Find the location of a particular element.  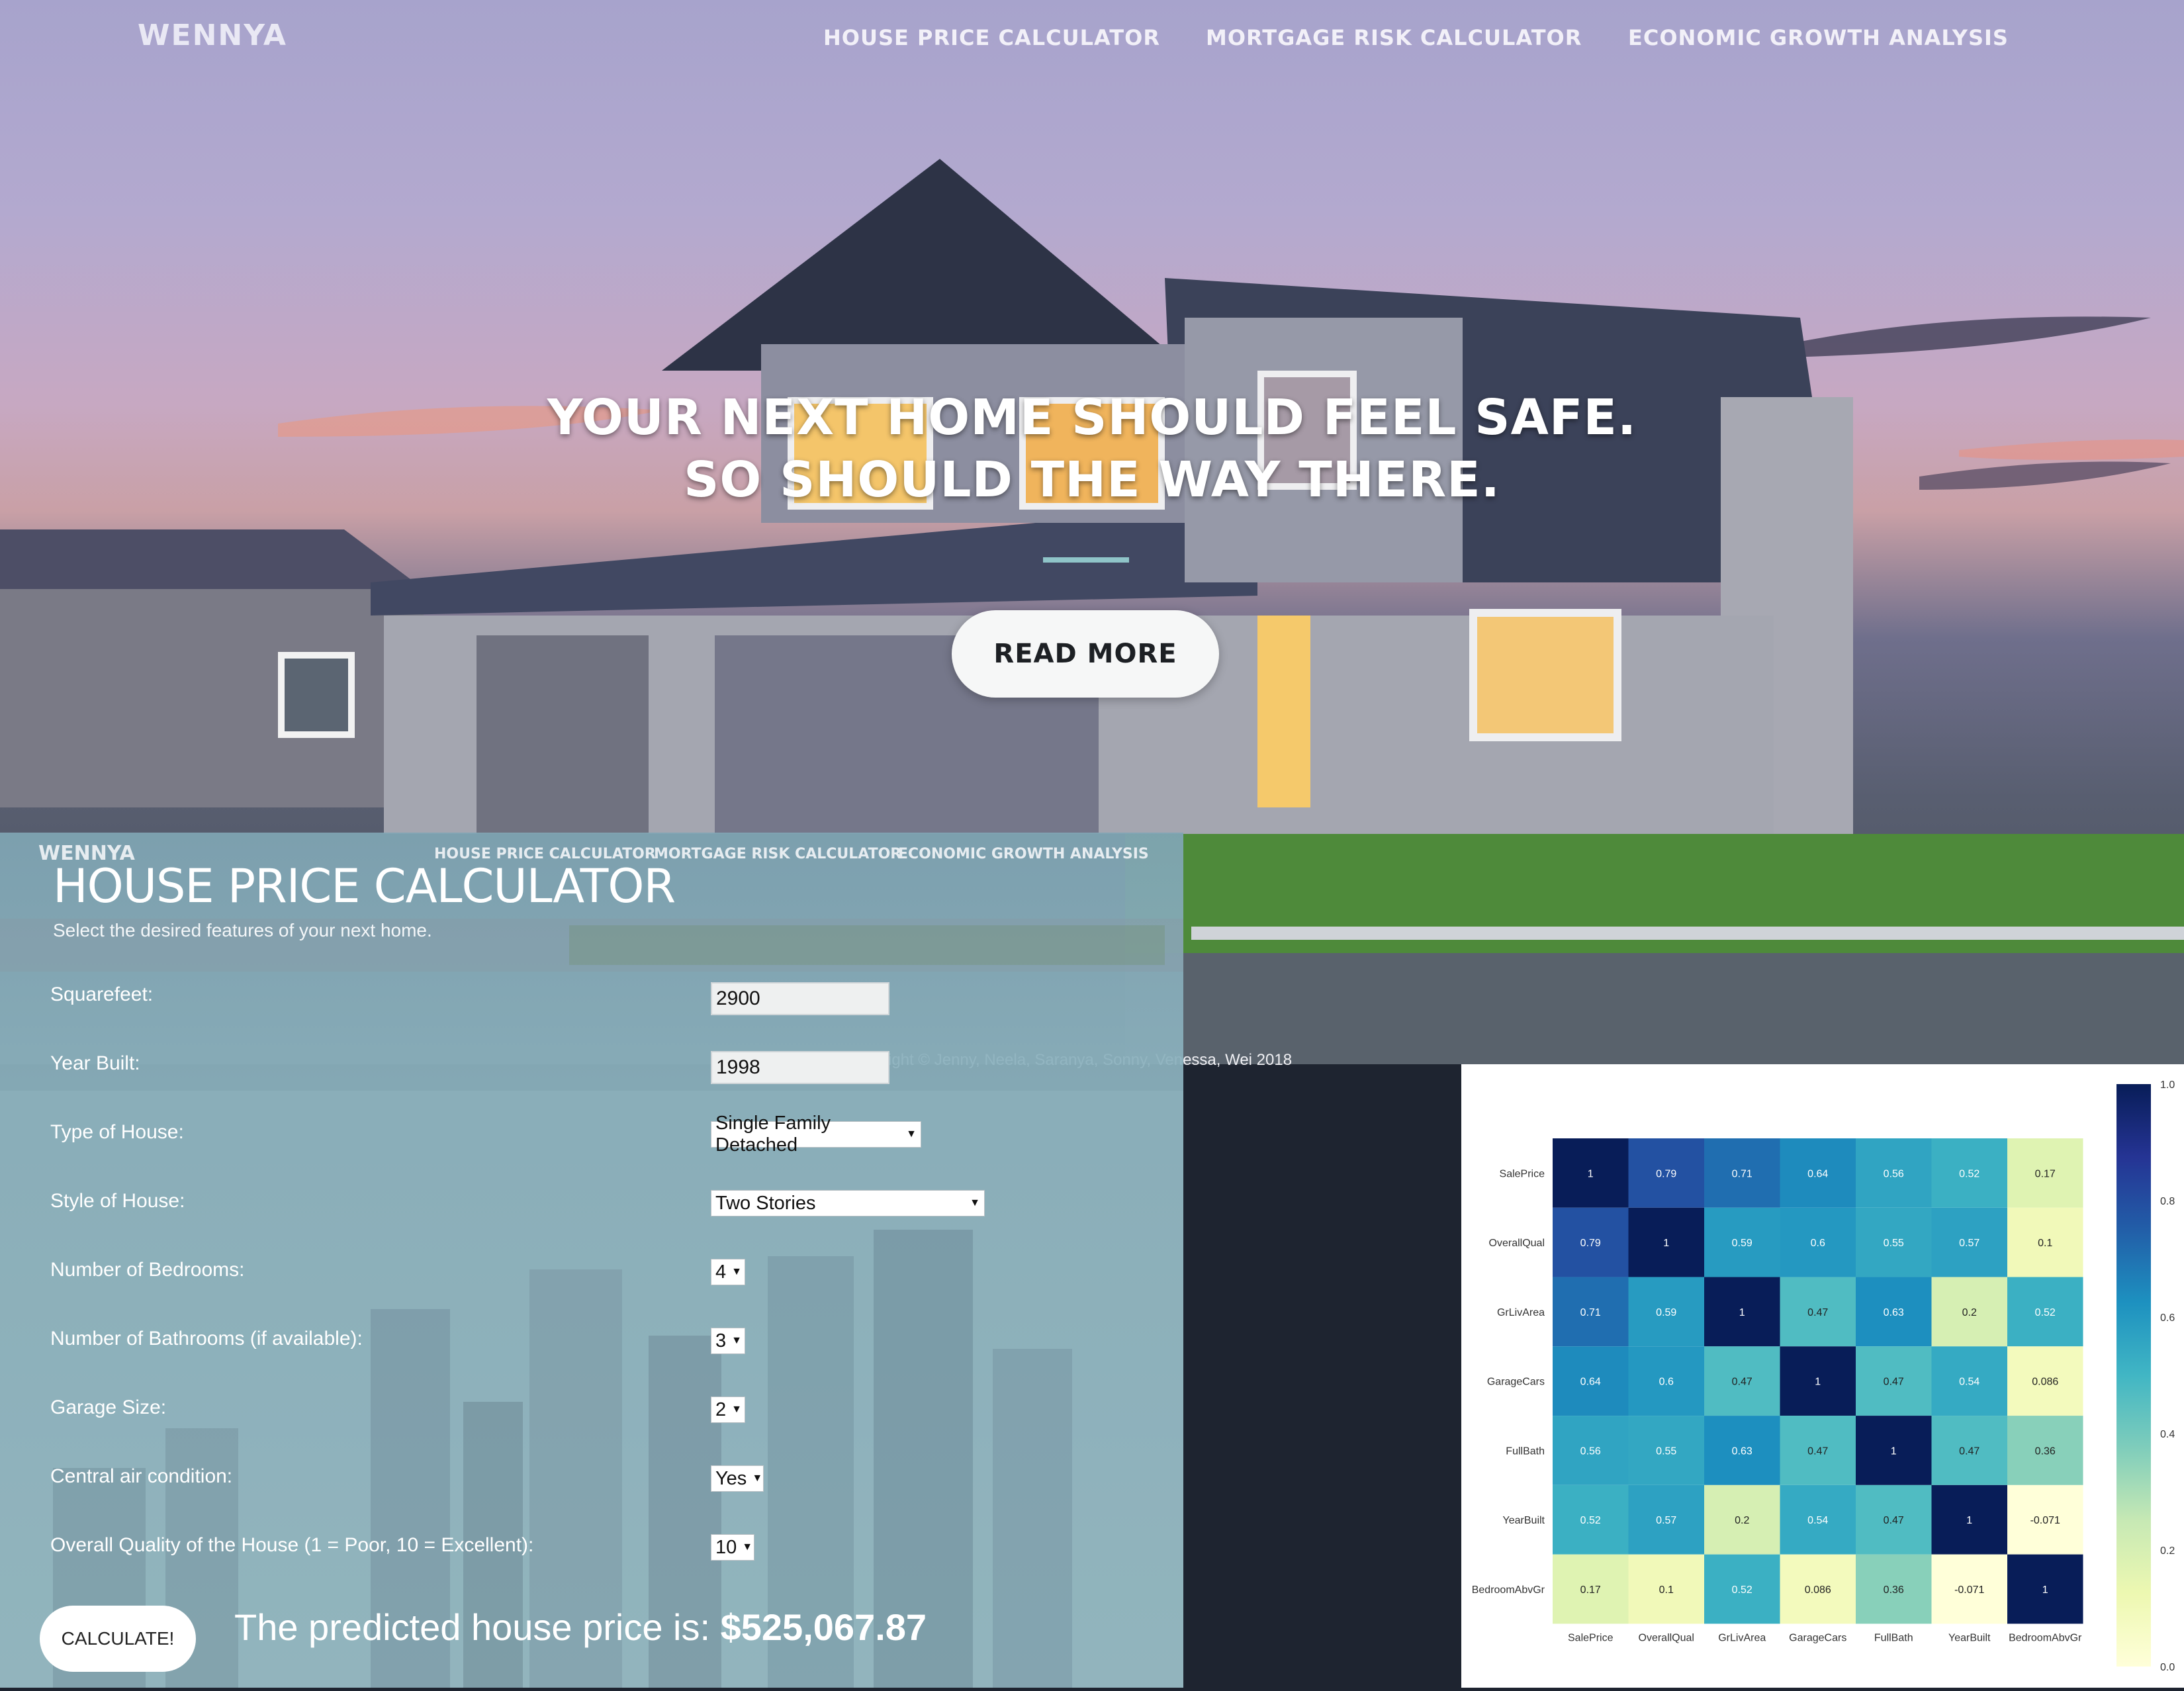

heatmap-row-label: BedroomAbvGr is located at coordinates (1508, 1590).